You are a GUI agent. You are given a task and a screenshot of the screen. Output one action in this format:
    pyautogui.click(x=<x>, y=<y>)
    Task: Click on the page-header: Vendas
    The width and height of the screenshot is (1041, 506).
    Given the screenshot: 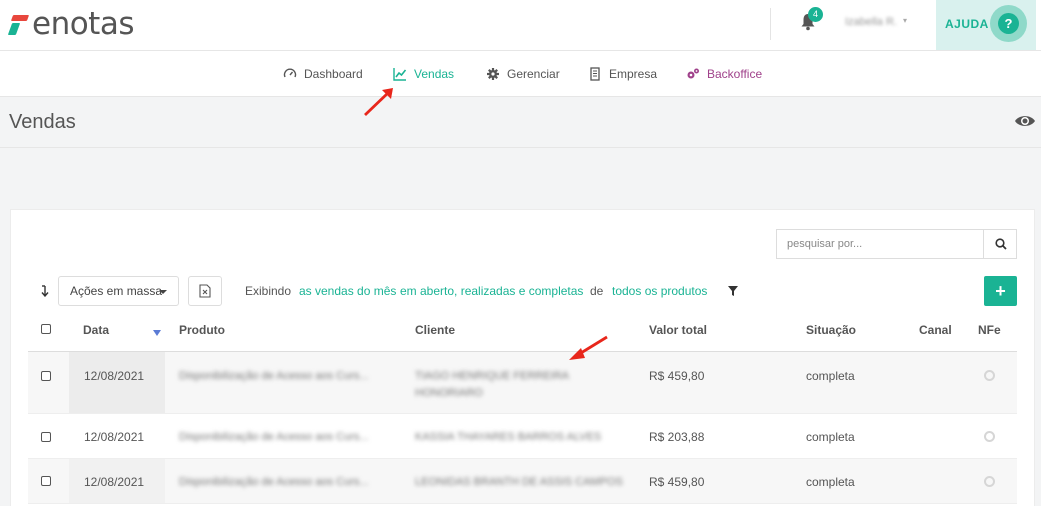 What is the action you would take?
    pyautogui.click(x=520, y=122)
    